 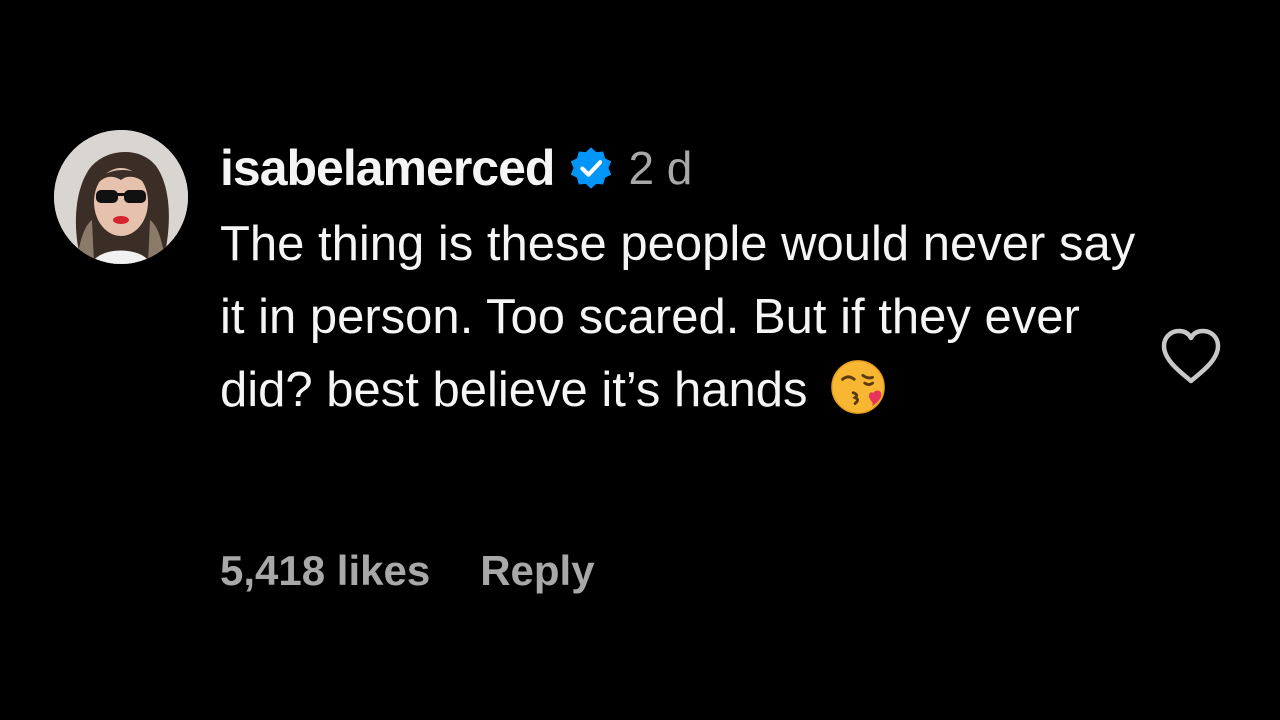 I want to click on verified-badge-icon, so click(x=591, y=168).